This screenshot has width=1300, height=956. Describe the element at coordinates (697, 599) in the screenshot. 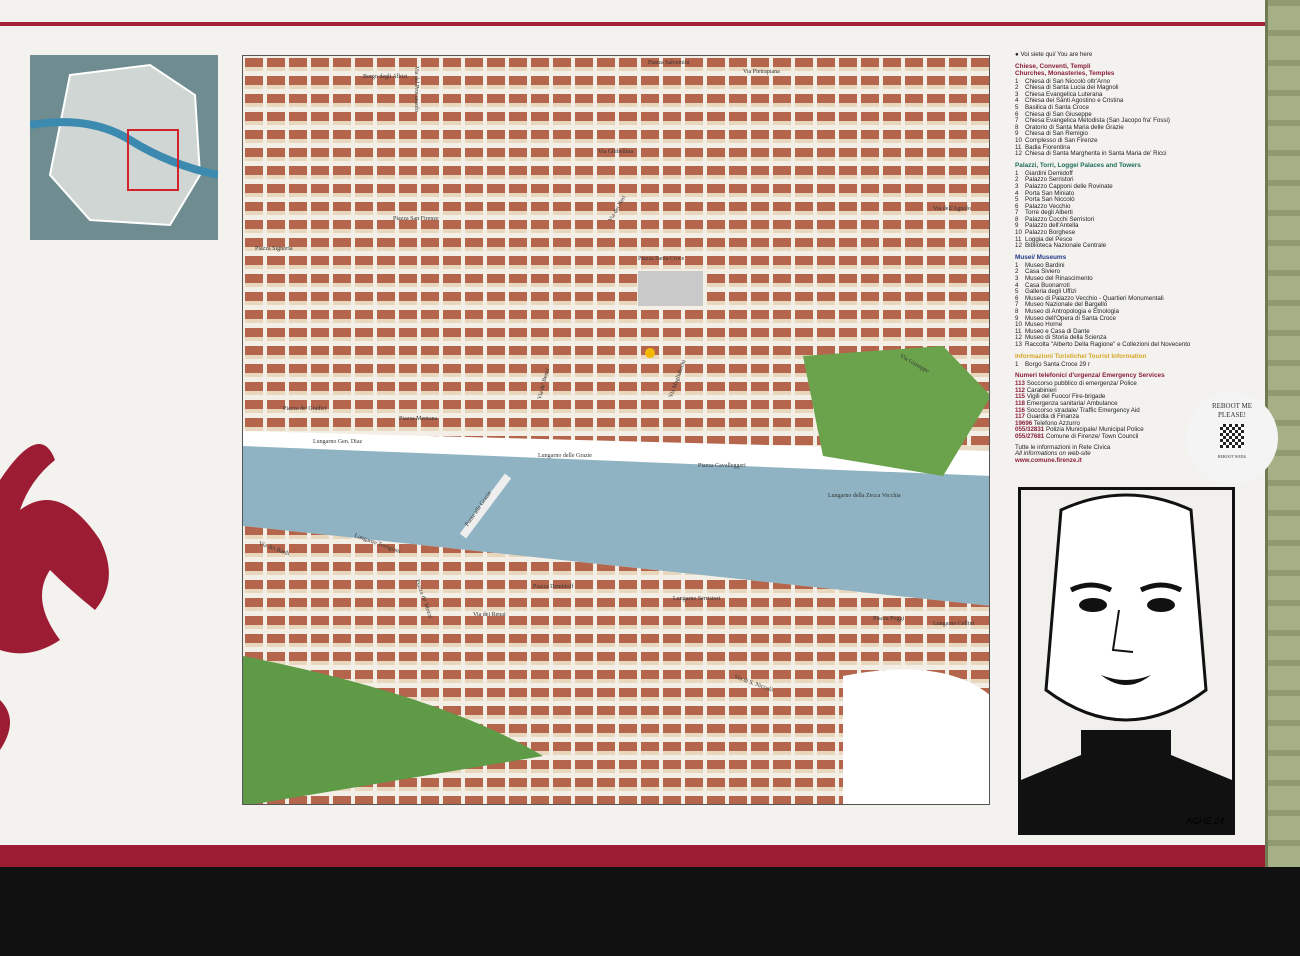

I see `map-label: Lungarno Serristori` at that location.